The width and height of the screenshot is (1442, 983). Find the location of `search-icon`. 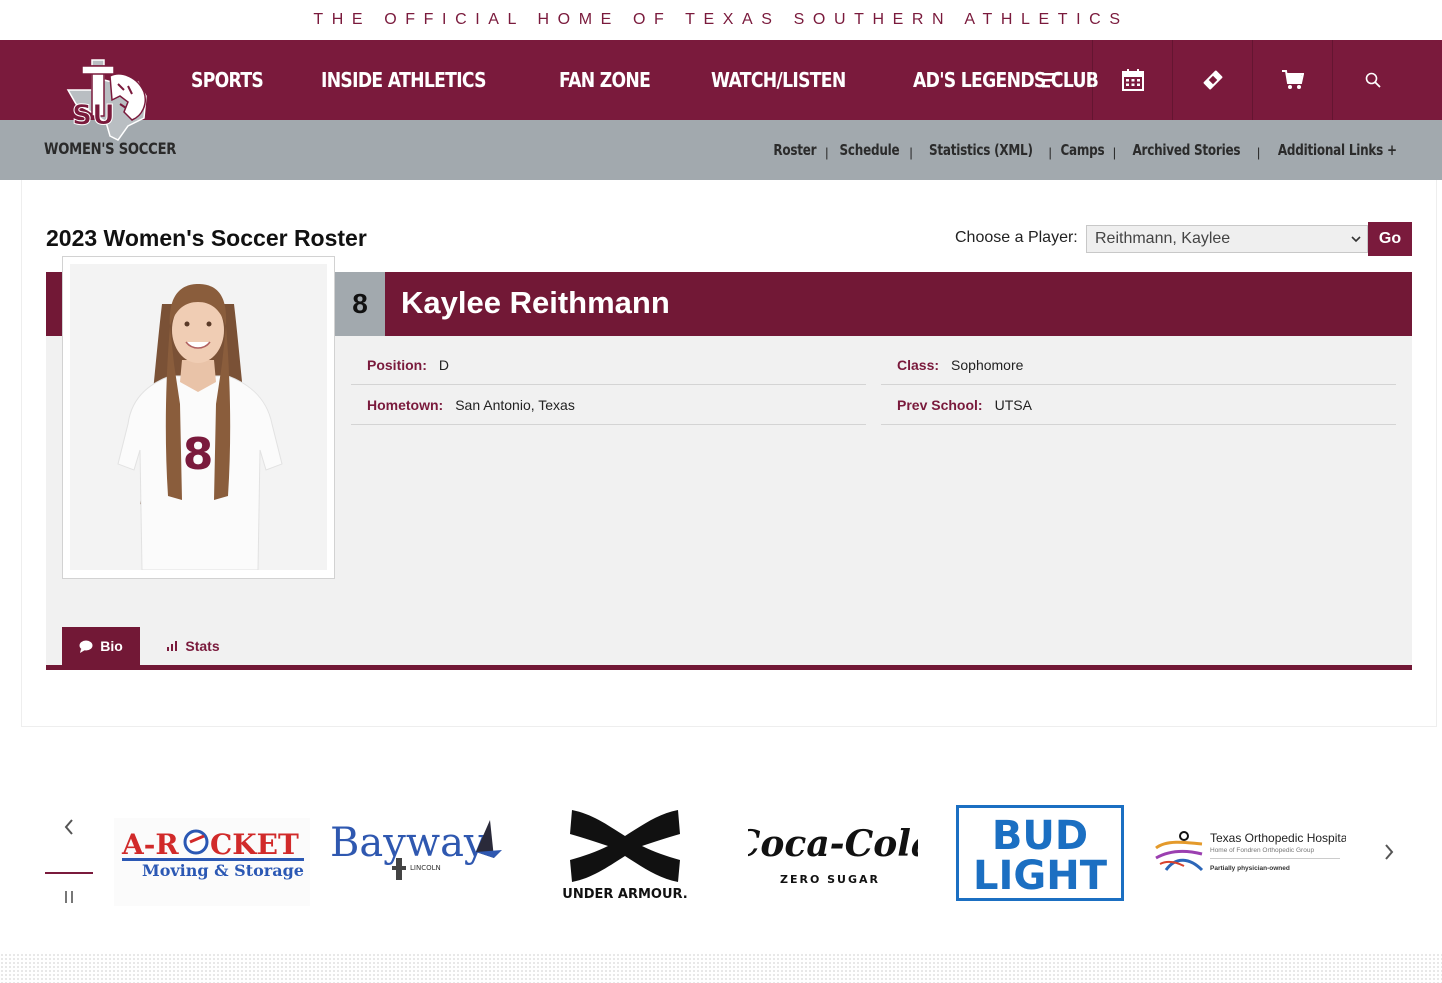

search-icon is located at coordinates (1372, 80).